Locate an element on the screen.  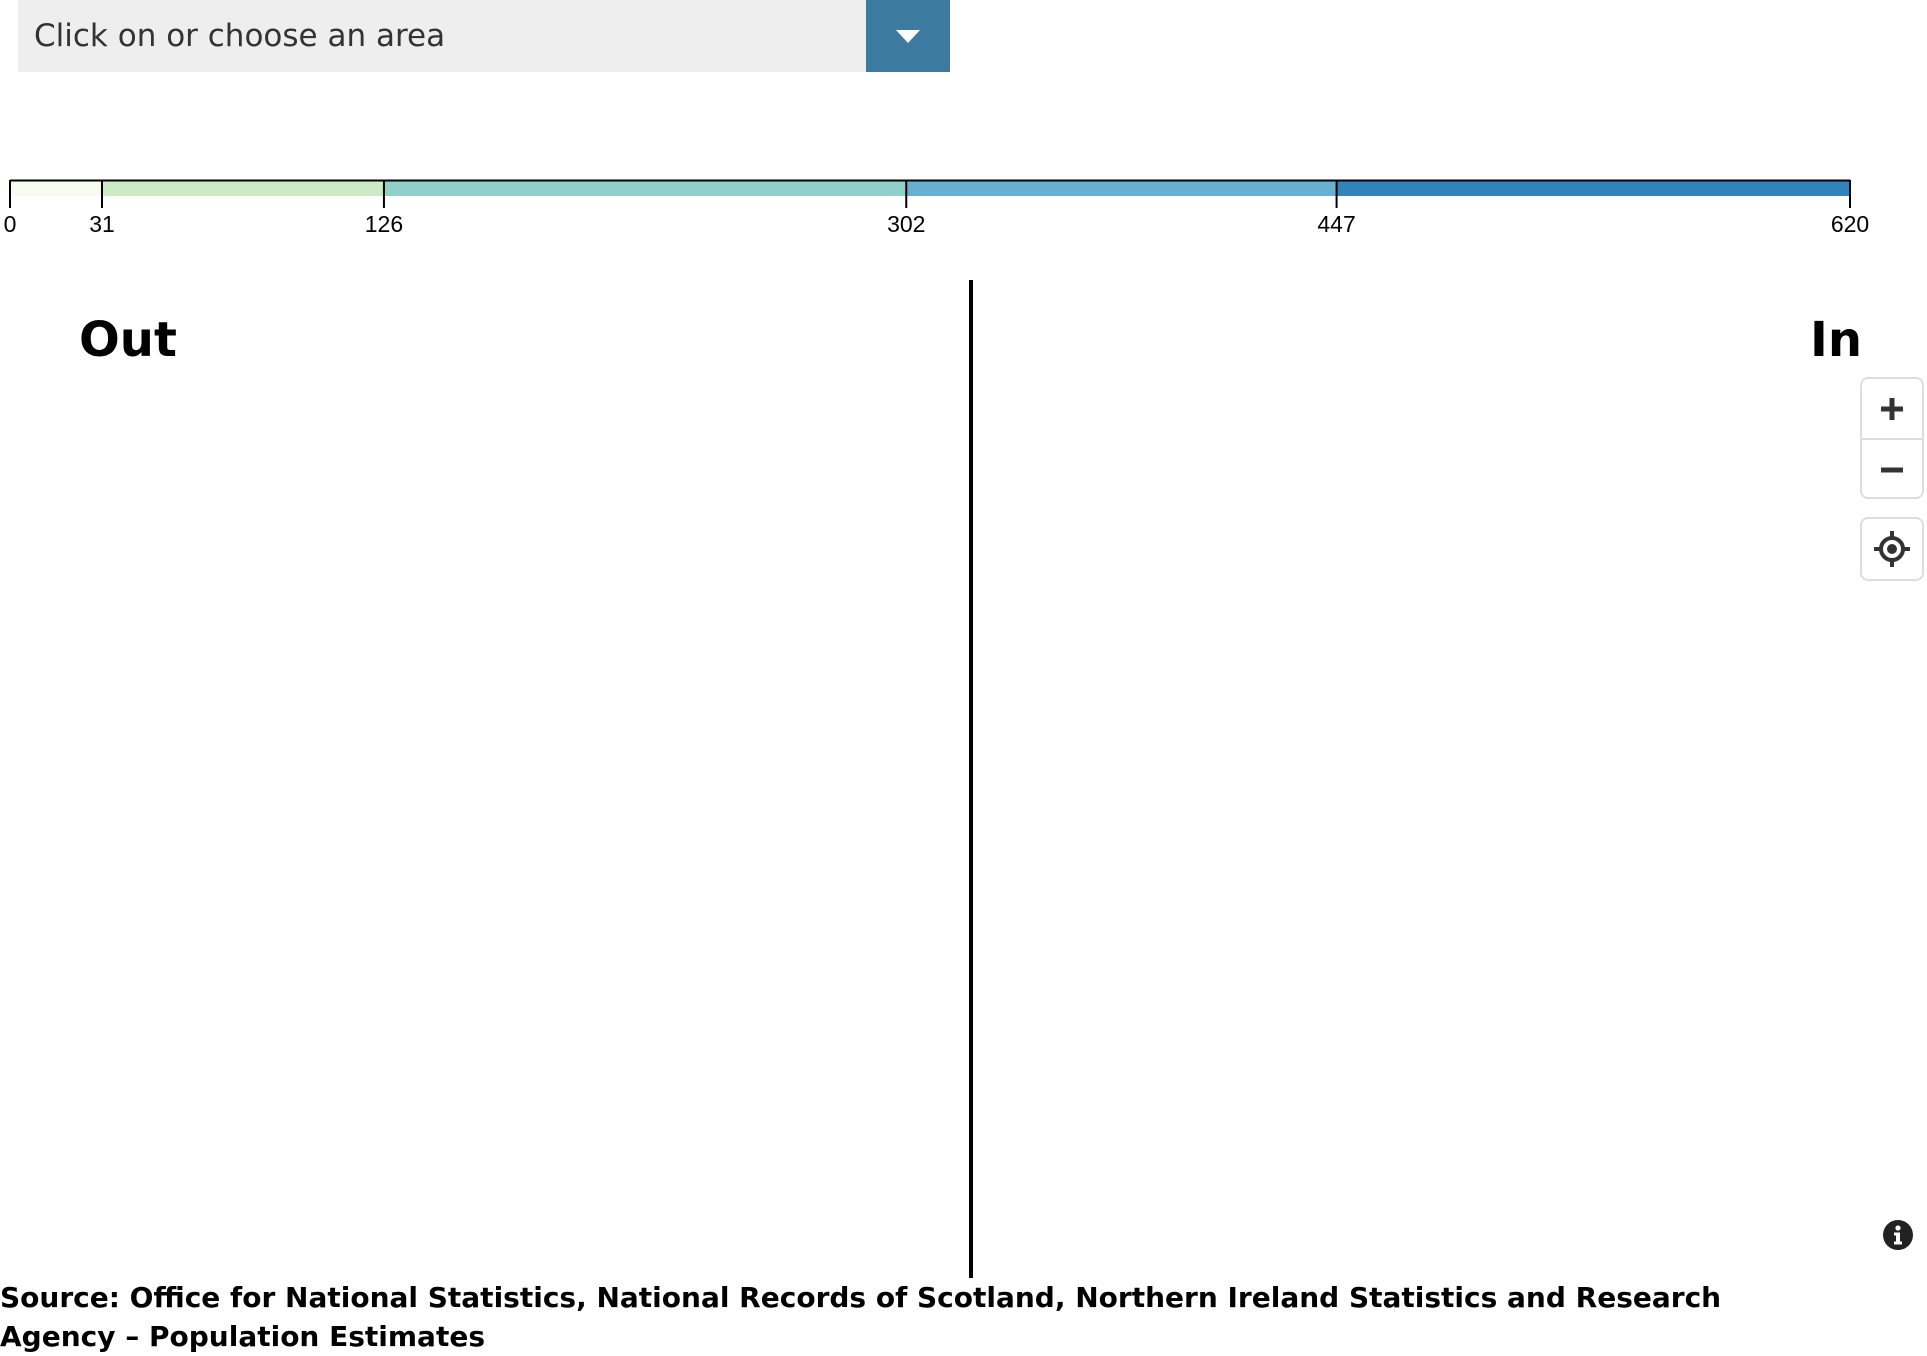
pane-divider is located at coordinates (971, 779).